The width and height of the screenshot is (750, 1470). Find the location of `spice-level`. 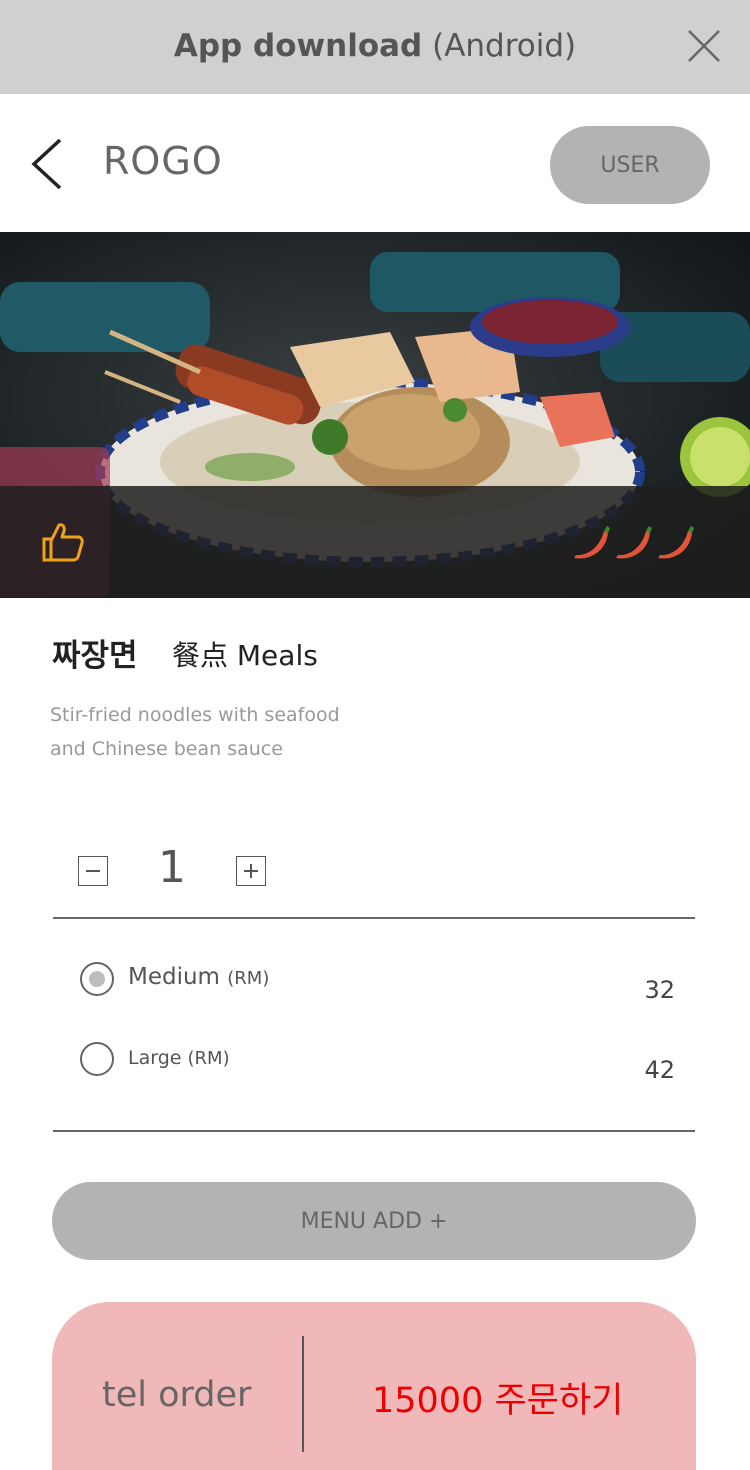

spice-level is located at coordinates (634, 542).